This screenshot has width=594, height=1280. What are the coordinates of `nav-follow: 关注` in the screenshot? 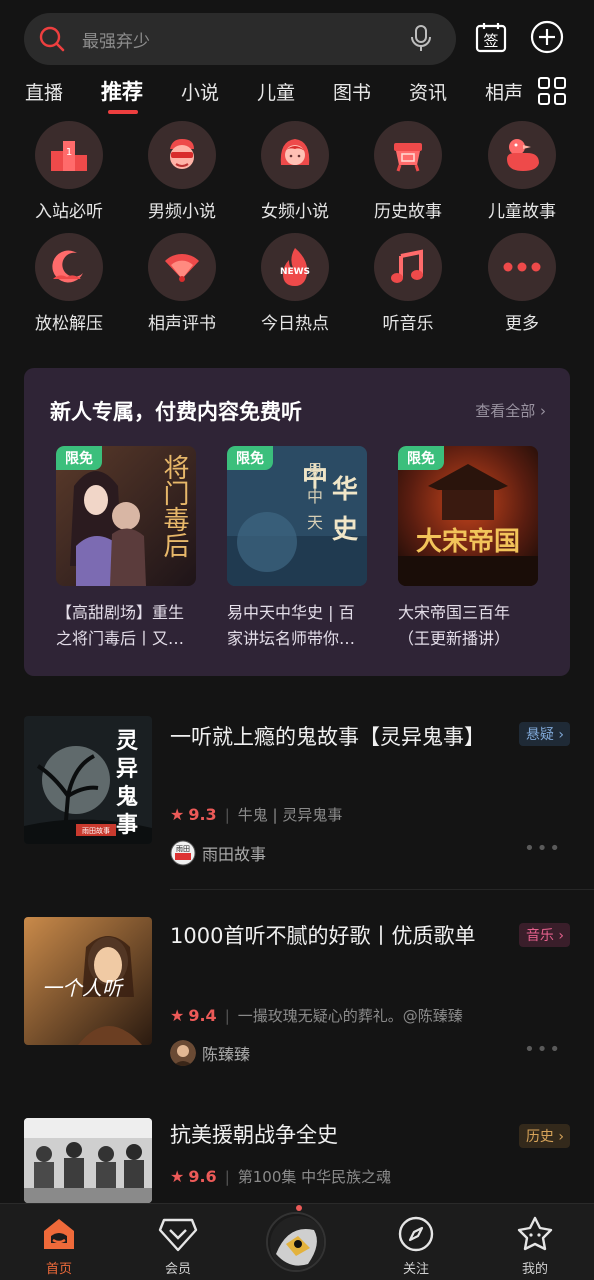 It's located at (416, 1245).